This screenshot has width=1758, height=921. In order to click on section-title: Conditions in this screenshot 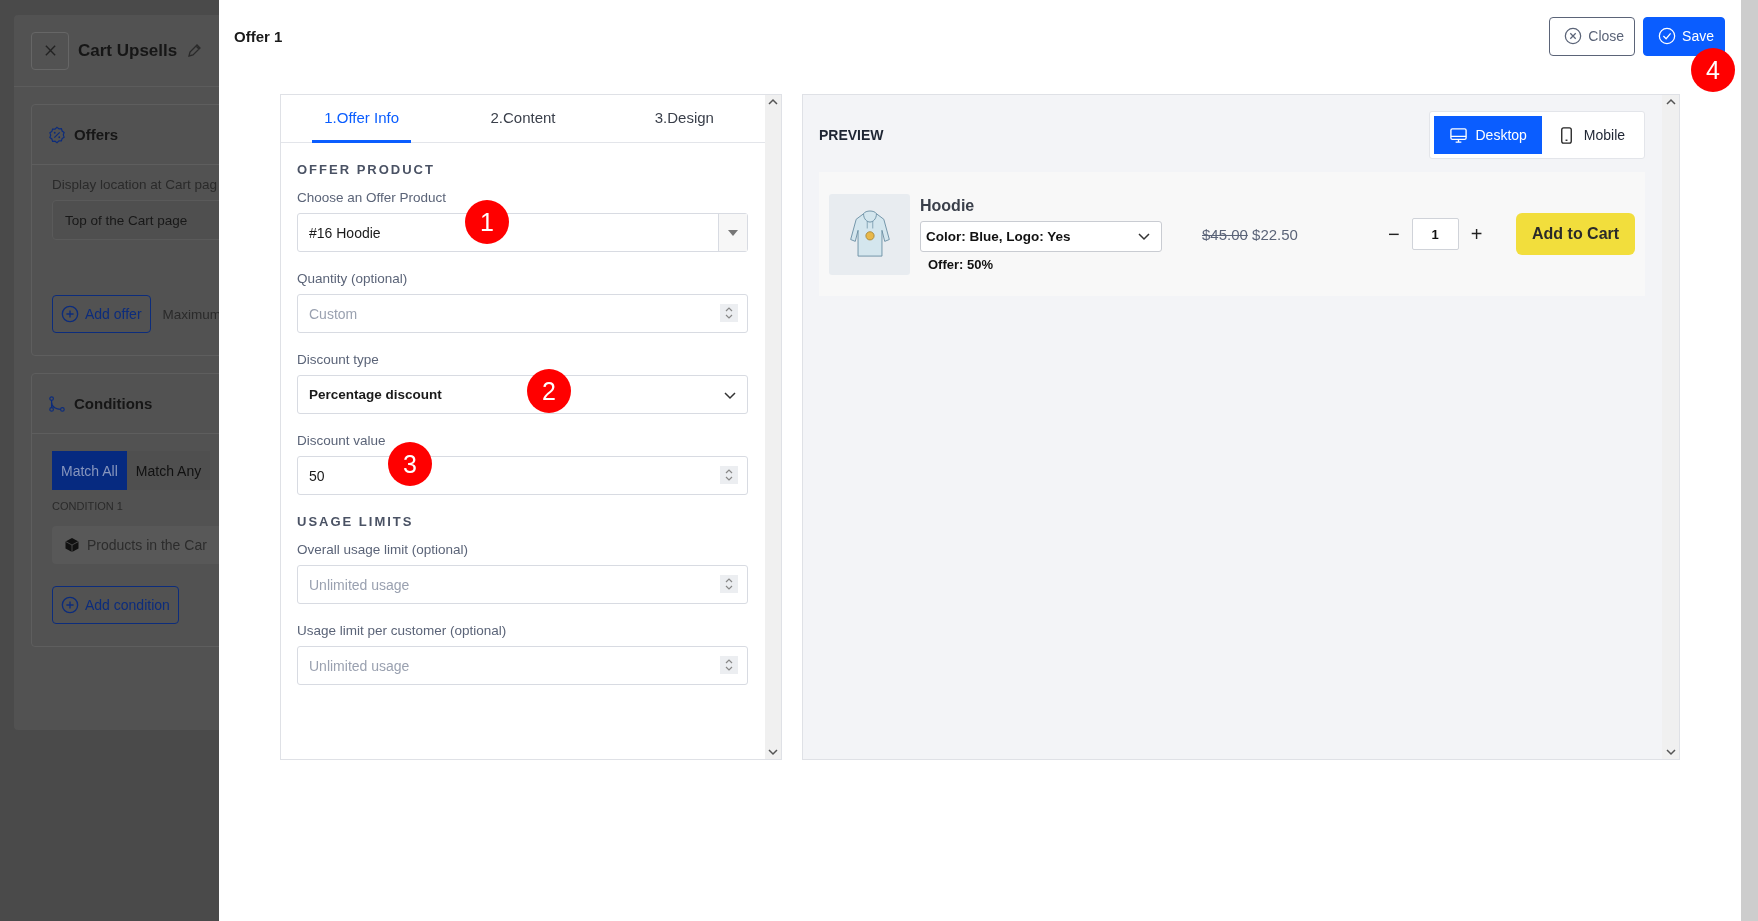, I will do `click(113, 403)`.